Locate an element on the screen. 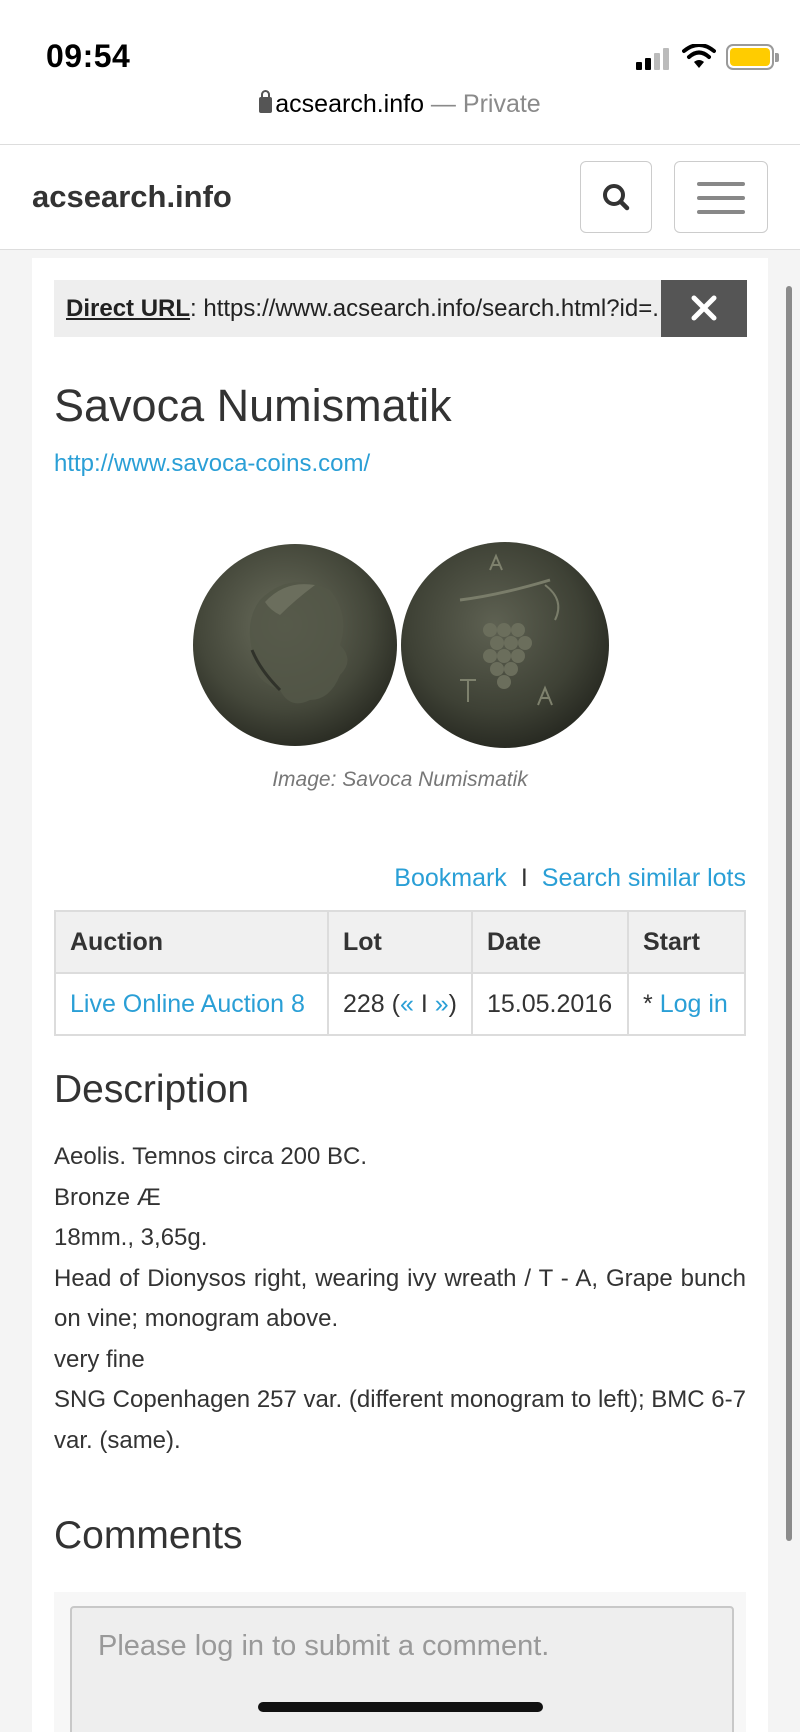  lot-date: 15.05.2016 is located at coordinates (550, 1004).